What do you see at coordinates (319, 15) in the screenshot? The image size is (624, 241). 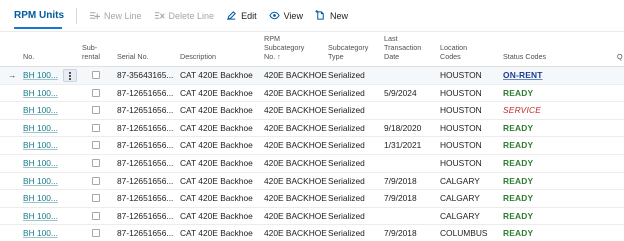 I see `new-icon` at bounding box center [319, 15].